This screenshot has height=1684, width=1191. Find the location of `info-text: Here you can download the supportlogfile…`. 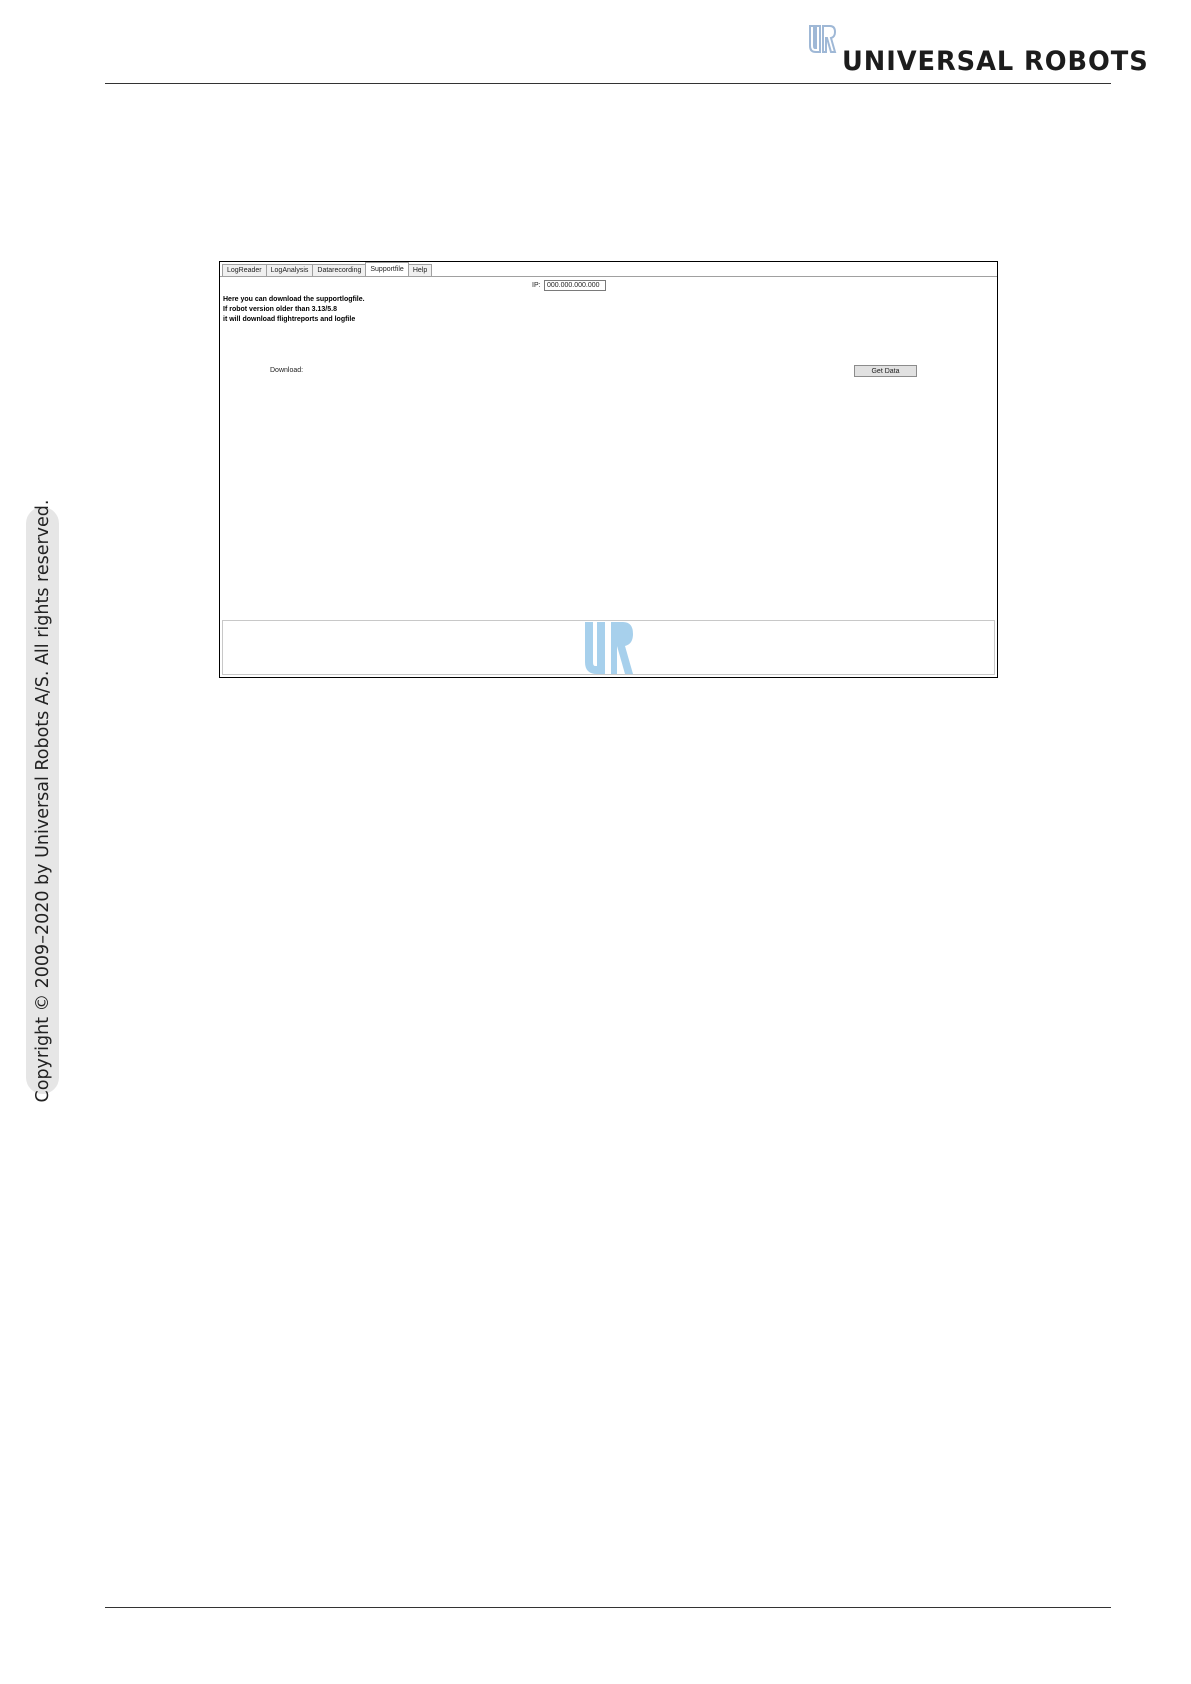

info-text: Here you can download the supportlogfile… is located at coordinates (294, 310).